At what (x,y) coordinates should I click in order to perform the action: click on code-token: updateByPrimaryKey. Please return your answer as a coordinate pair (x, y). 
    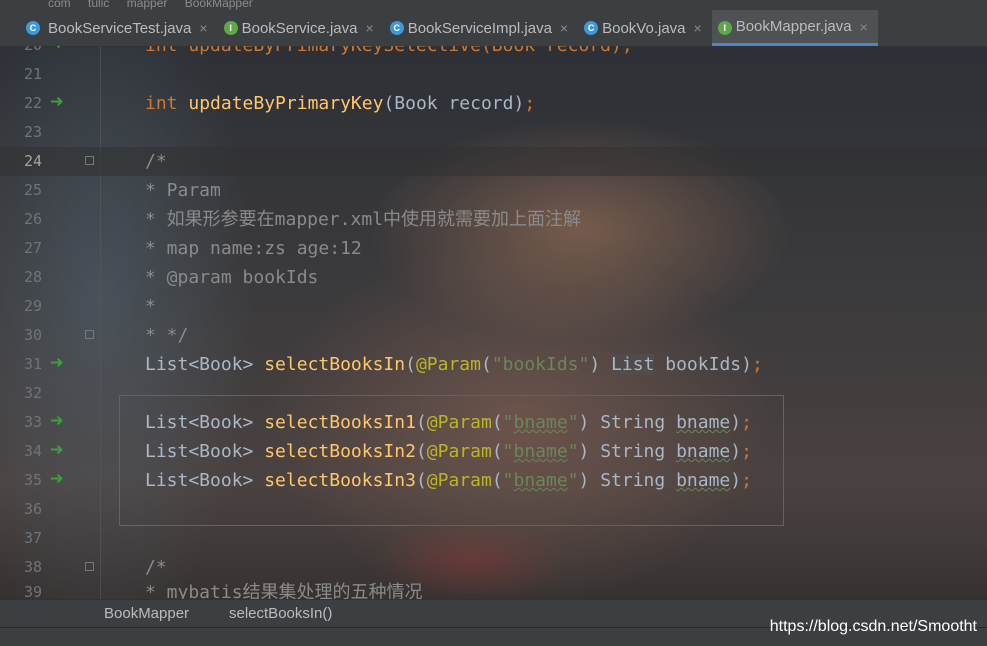
    Looking at the image, I should click on (286, 103).